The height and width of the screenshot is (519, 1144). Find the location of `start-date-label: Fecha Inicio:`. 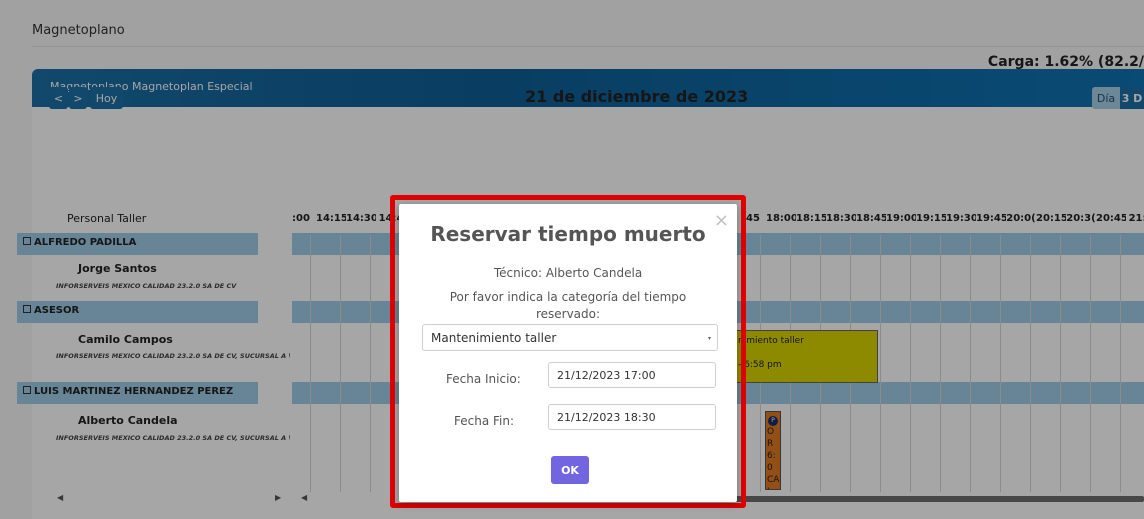

start-date-label: Fecha Inicio: is located at coordinates (483, 379).